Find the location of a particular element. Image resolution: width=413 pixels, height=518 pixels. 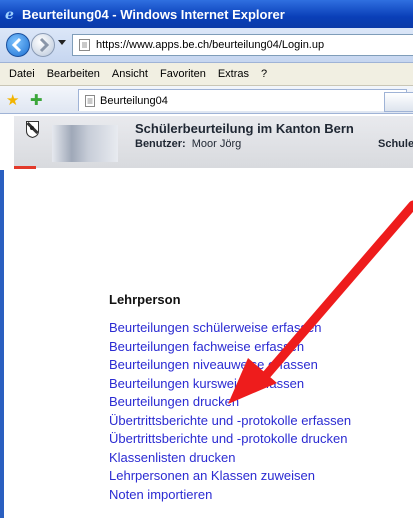

tab-label: Beurteilung04 is located at coordinates (134, 100).